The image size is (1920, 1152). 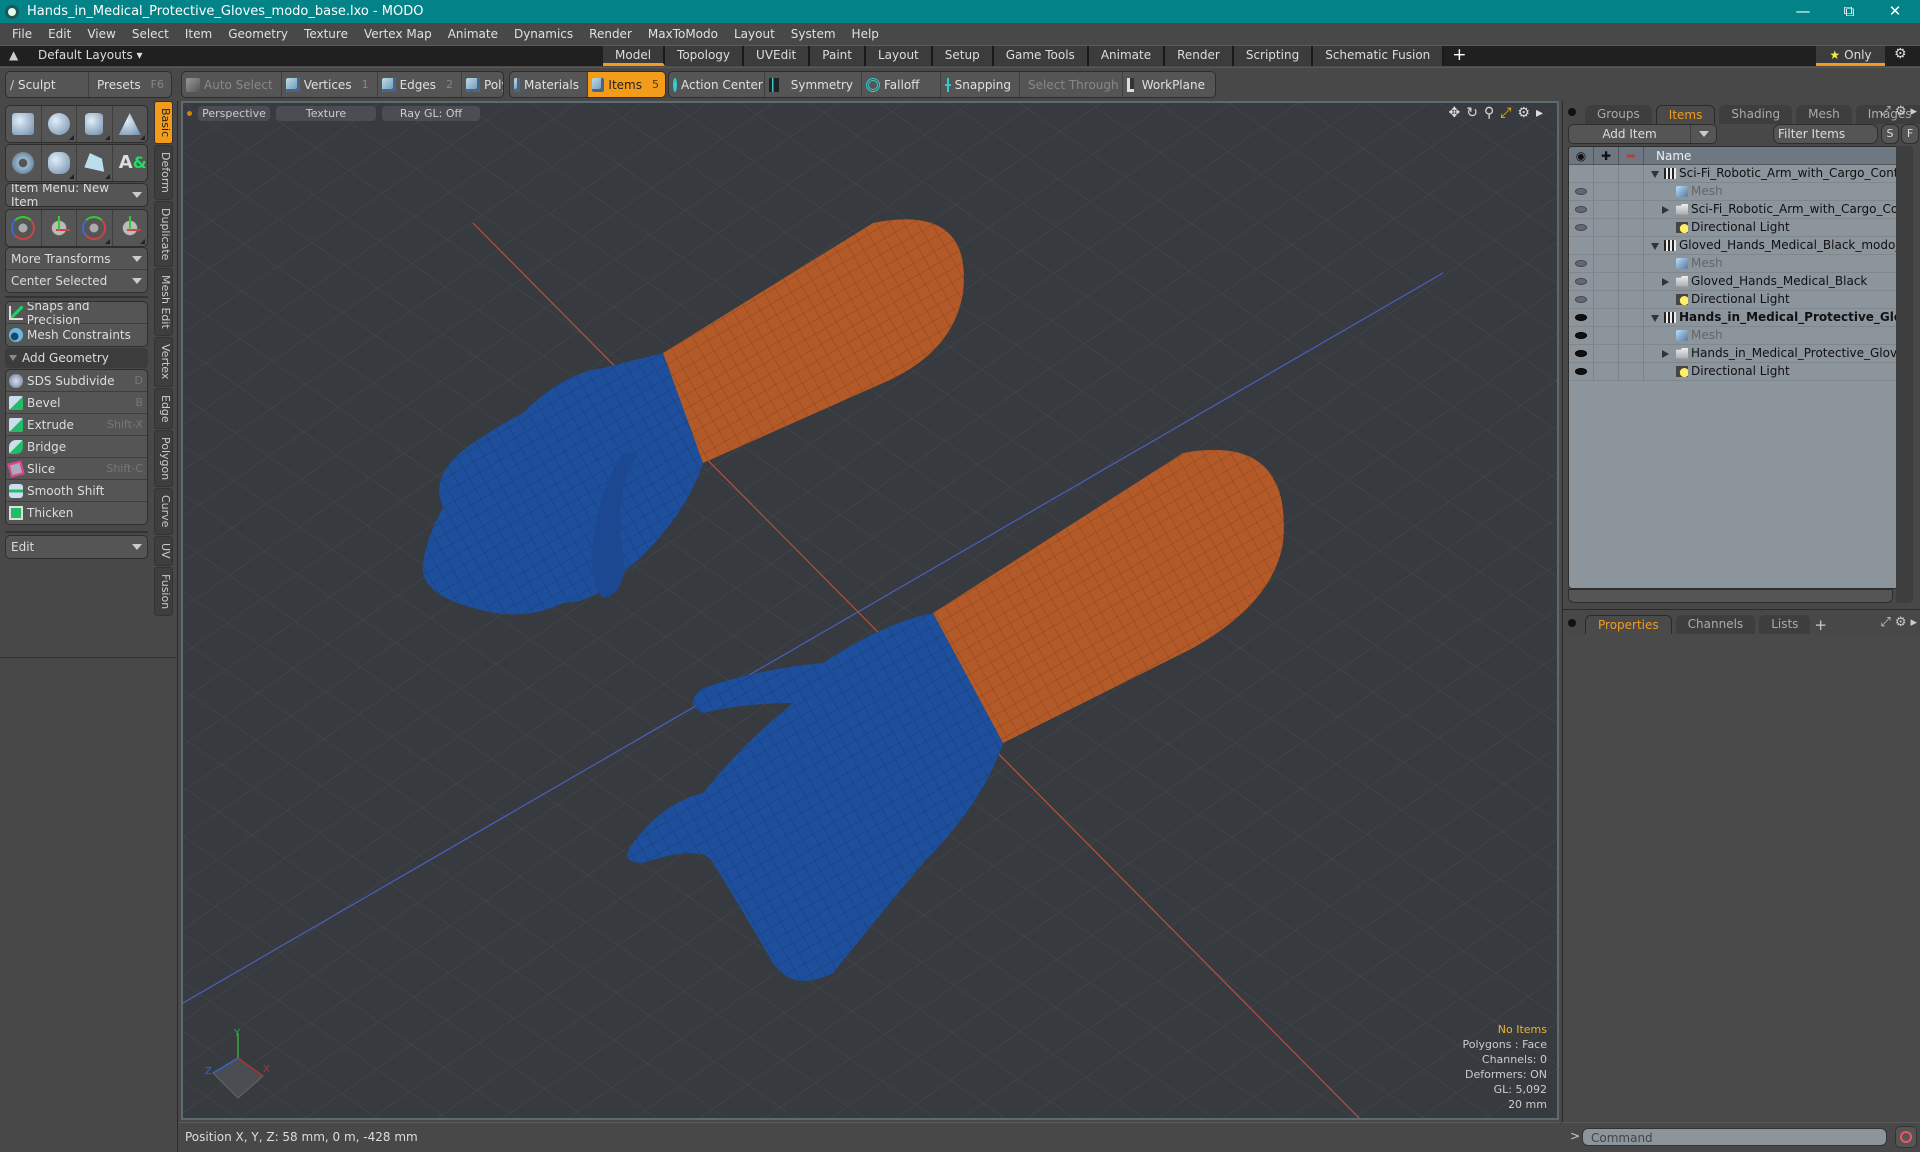 What do you see at coordinates (76, 281) in the screenshot?
I see `center-selected-dropdown: Center Selected` at bounding box center [76, 281].